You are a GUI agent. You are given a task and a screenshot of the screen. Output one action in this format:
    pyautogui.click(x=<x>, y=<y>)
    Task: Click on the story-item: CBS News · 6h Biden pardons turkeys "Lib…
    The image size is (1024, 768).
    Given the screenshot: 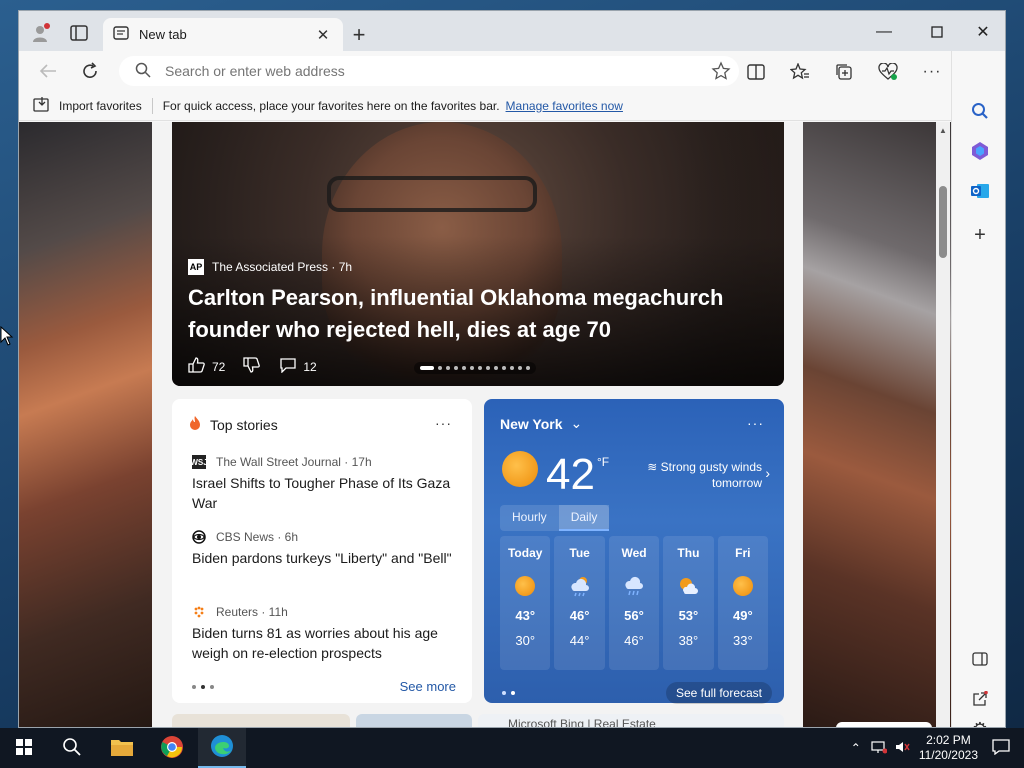 What is the action you would take?
    pyautogui.click(x=327, y=549)
    